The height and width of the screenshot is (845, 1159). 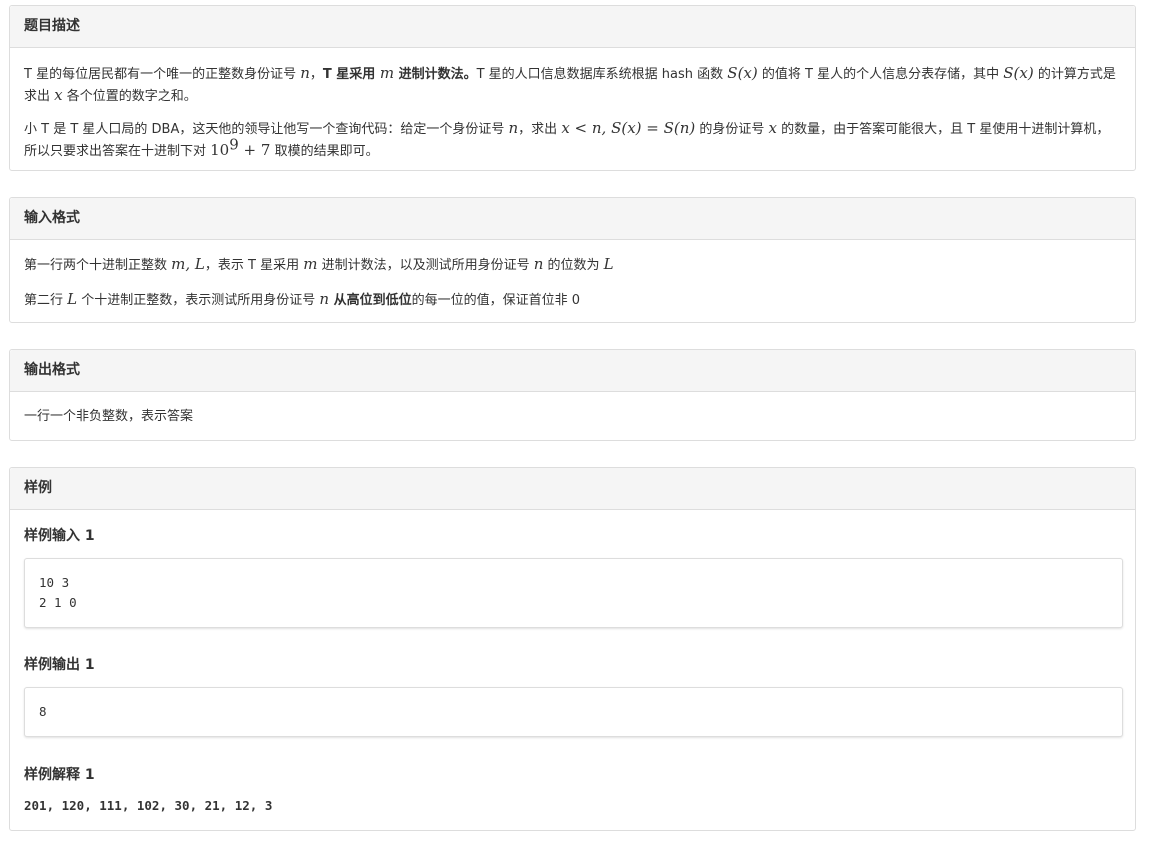 What do you see at coordinates (435, 74) in the screenshot?
I see `bold-text: 进制计数法。` at bounding box center [435, 74].